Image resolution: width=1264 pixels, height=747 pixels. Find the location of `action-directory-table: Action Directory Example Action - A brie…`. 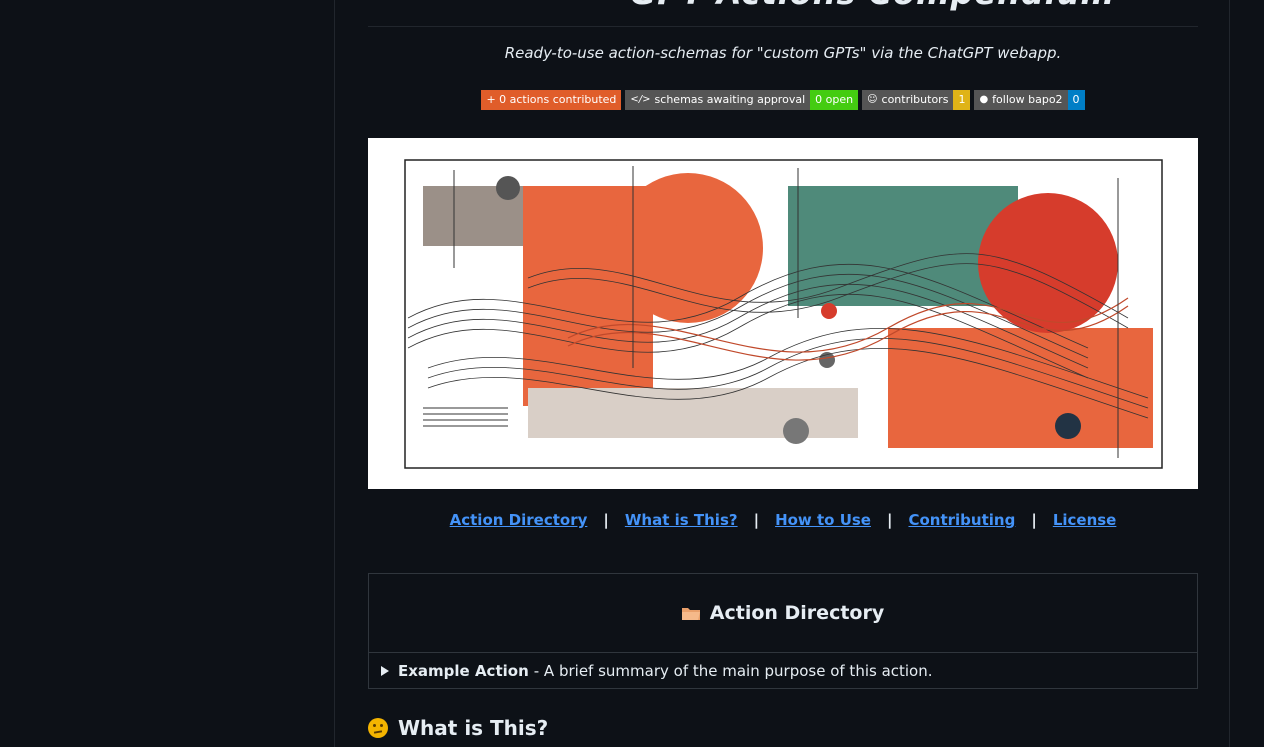

action-directory-table: Action Directory Example Action - A brie… is located at coordinates (783, 631).